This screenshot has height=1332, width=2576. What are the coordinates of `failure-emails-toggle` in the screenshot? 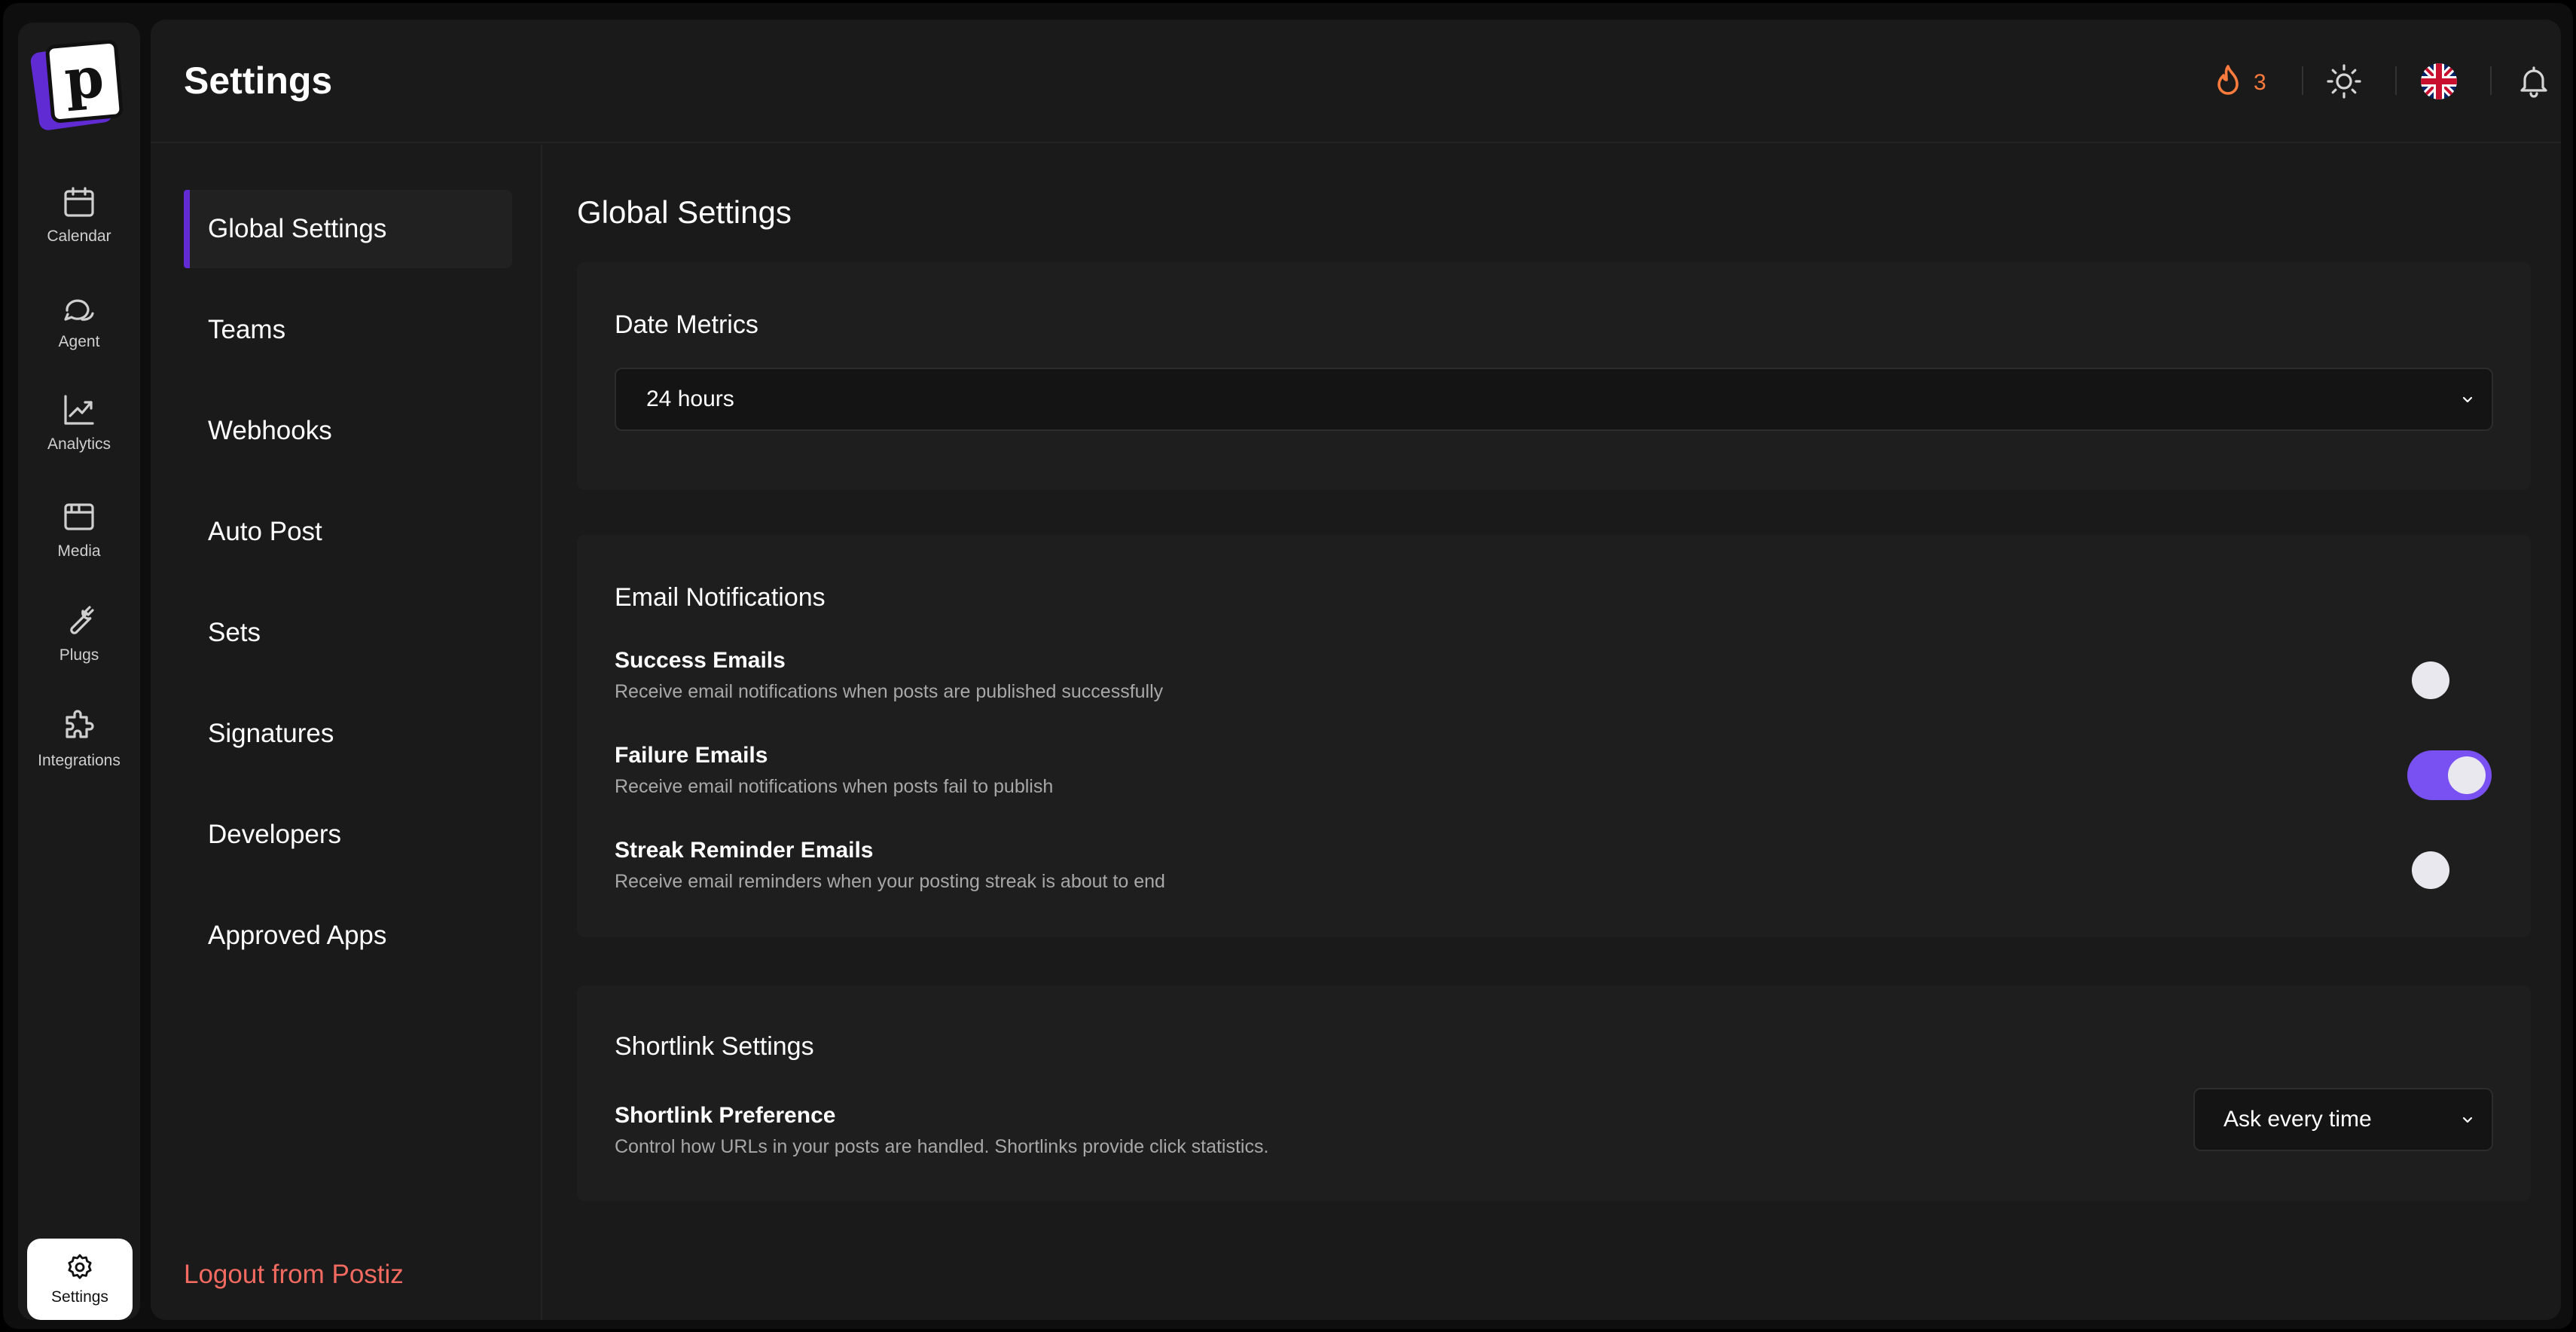 It's located at (2450, 775).